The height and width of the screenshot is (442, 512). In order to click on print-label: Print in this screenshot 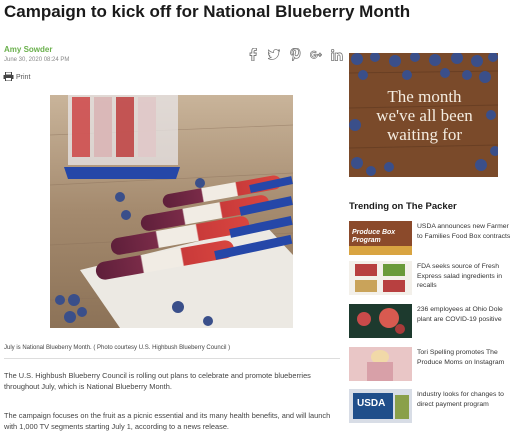, I will do `click(23, 77)`.